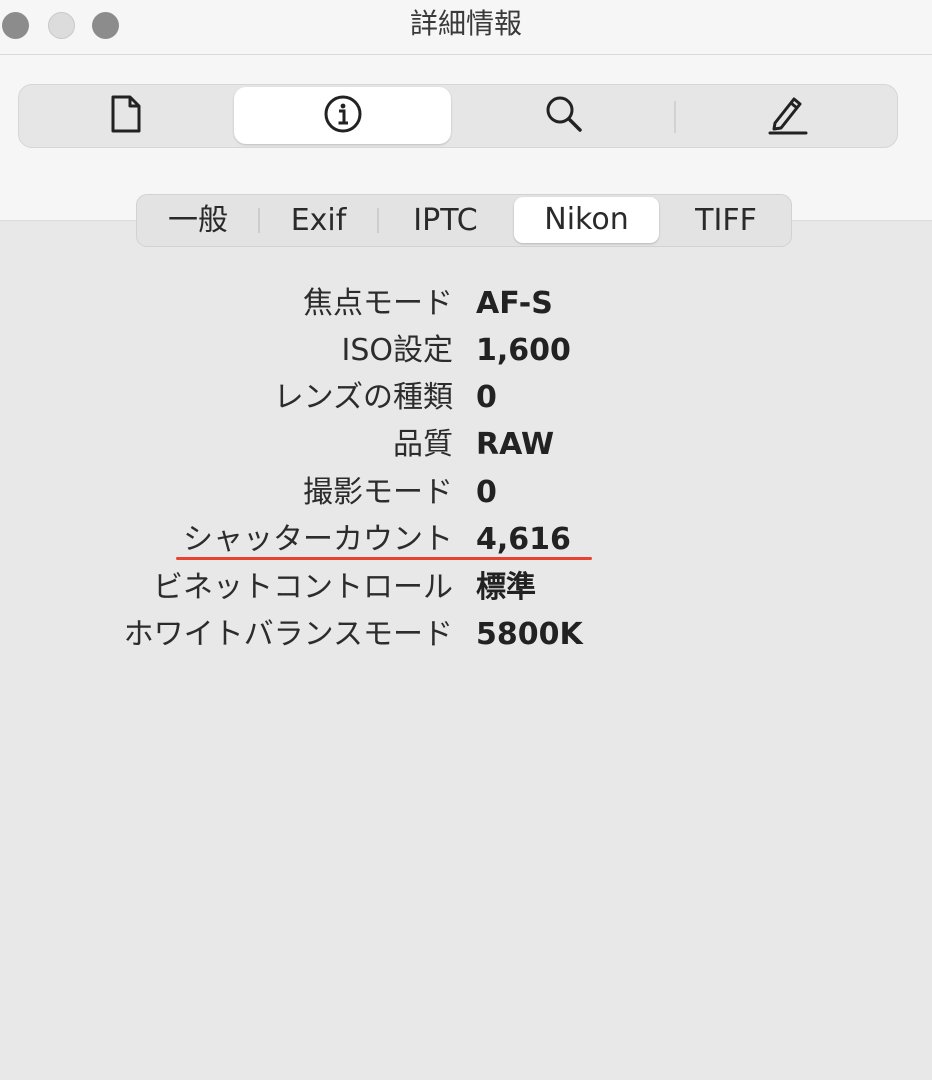 This screenshot has width=932, height=1080. I want to click on tab-iptc: IPTC, so click(445, 220).